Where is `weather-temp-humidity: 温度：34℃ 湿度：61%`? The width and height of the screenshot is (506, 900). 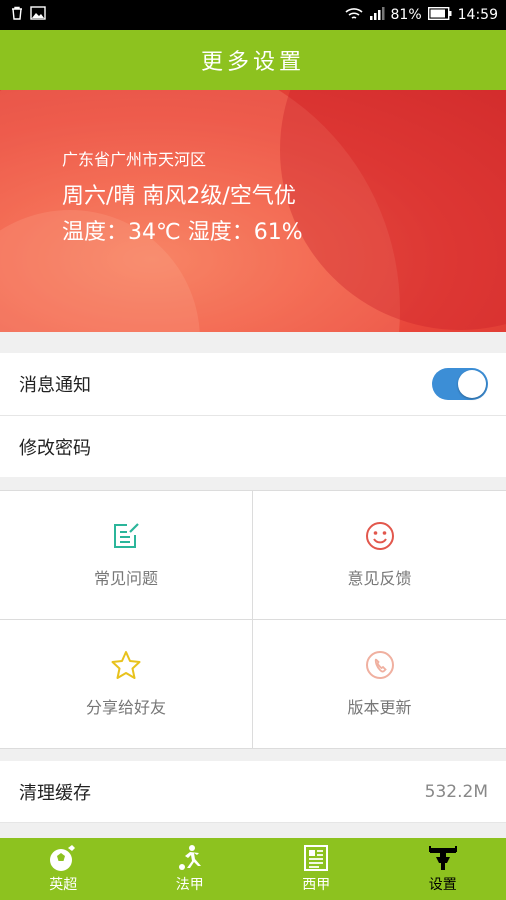 weather-temp-humidity: 温度：34℃ 湿度：61% is located at coordinates (182, 232).